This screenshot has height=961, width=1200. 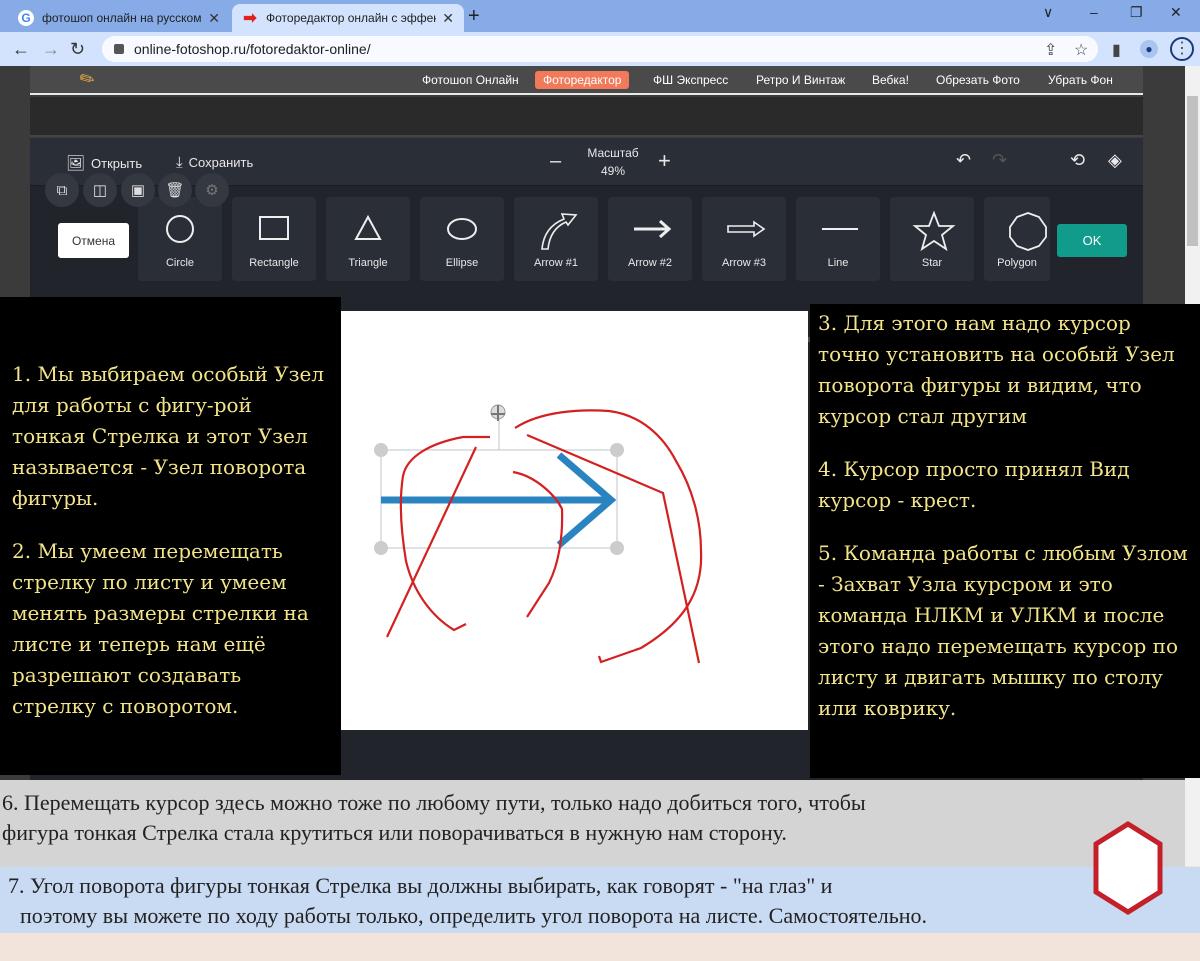 What do you see at coordinates (664, 161) in the screenshot?
I see `zoom-in-button: +` at bounding box center [664, 161].